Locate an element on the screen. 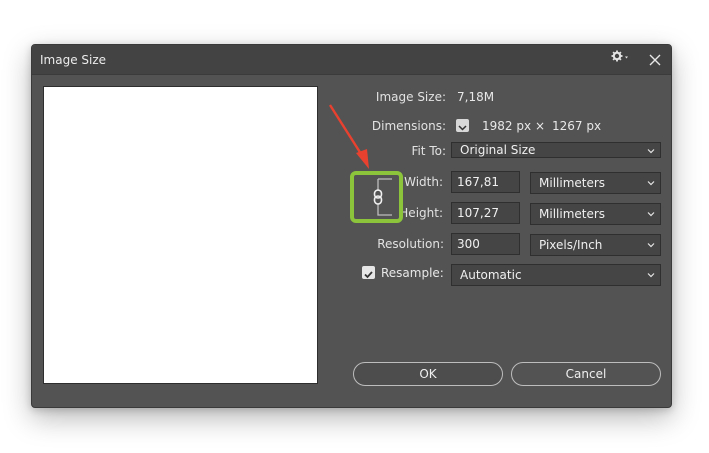  width-unit-select: Millimeters is located at coordinates (595, 183).